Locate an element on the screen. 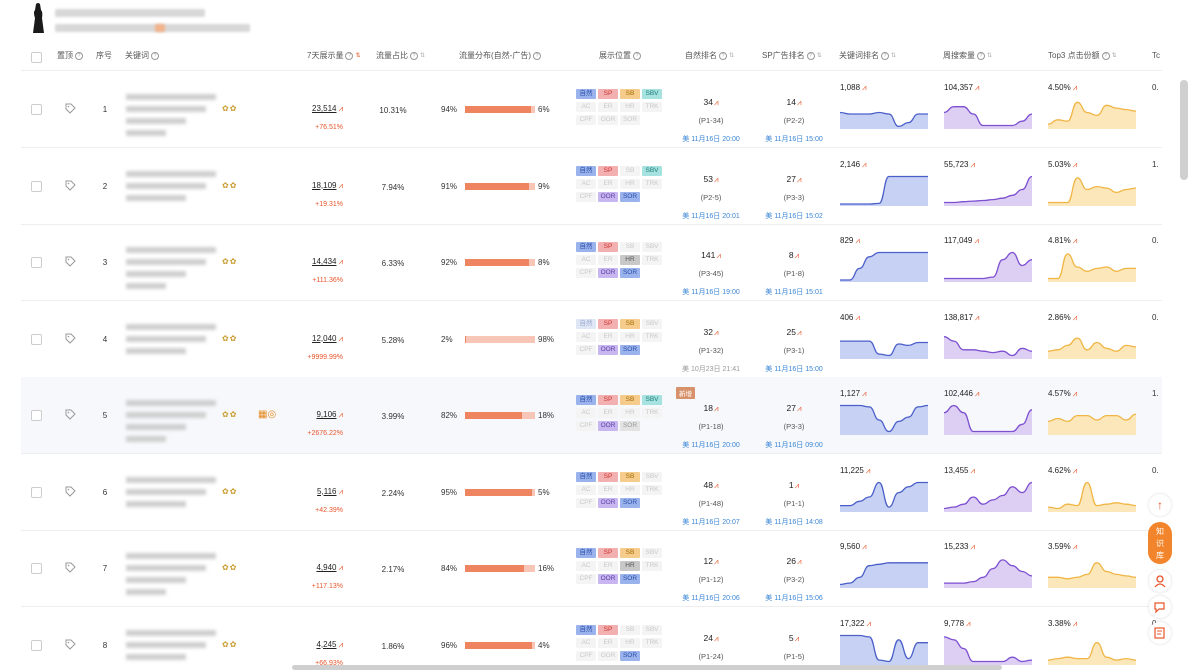  col-sp-rank: SP广告排名? ⇅ is located at coordinates (792, 56).